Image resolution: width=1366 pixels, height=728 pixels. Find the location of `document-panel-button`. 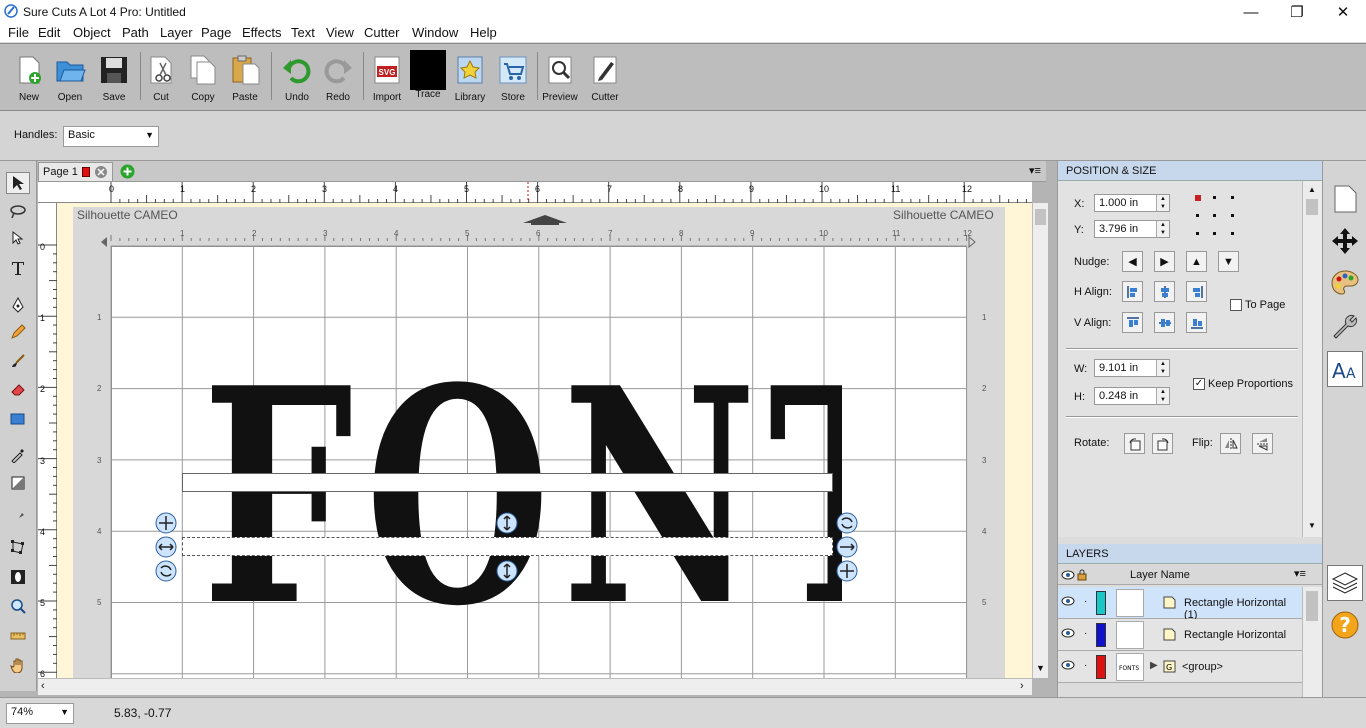

document-panel-button is located at coordinates (1345, 199).